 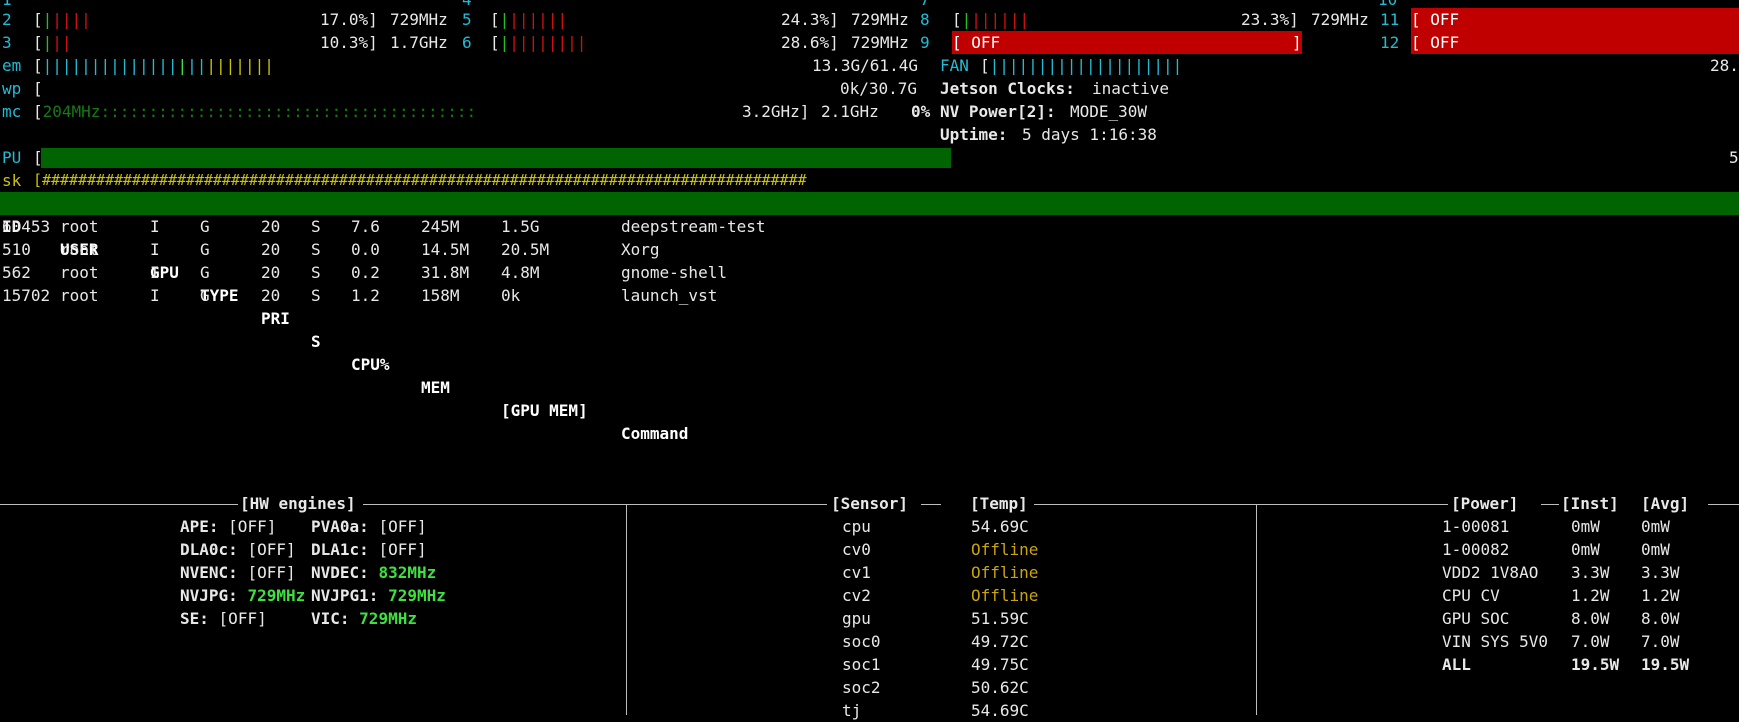 What do you see at coordinates (810, 19) in the screenshot?
I see `cpu-5-pct: 24.3%]` at bounding box center [810, 19].